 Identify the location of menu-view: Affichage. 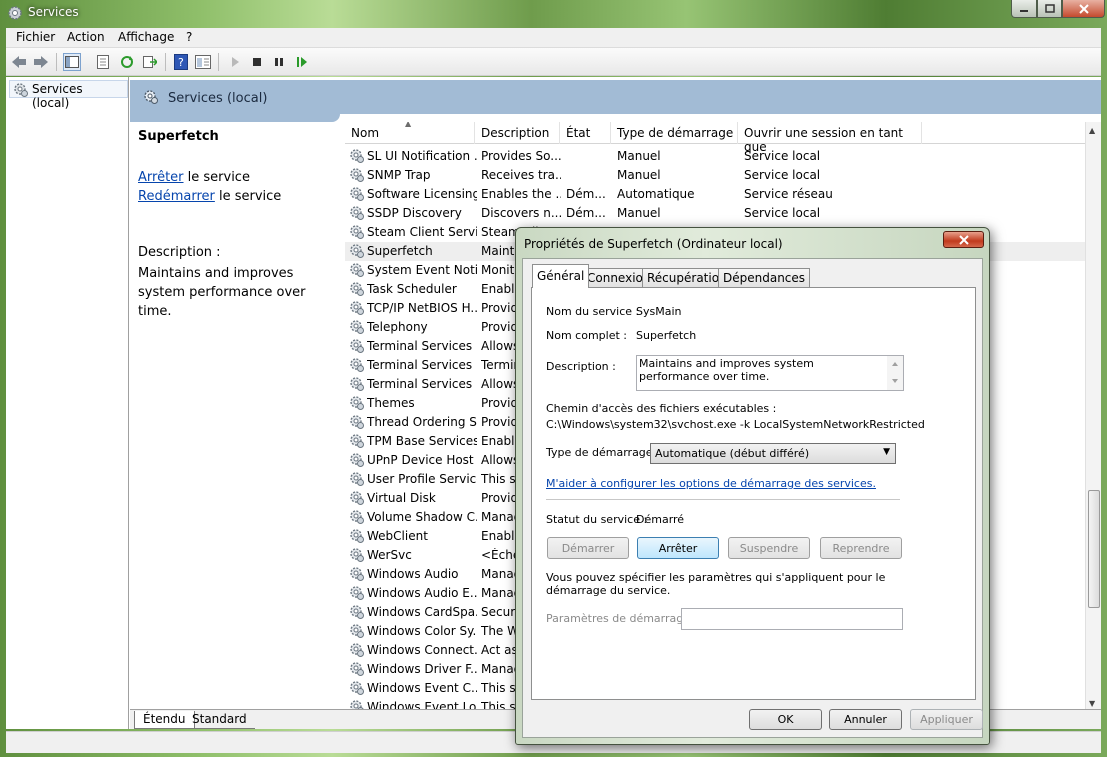
(146, 37).